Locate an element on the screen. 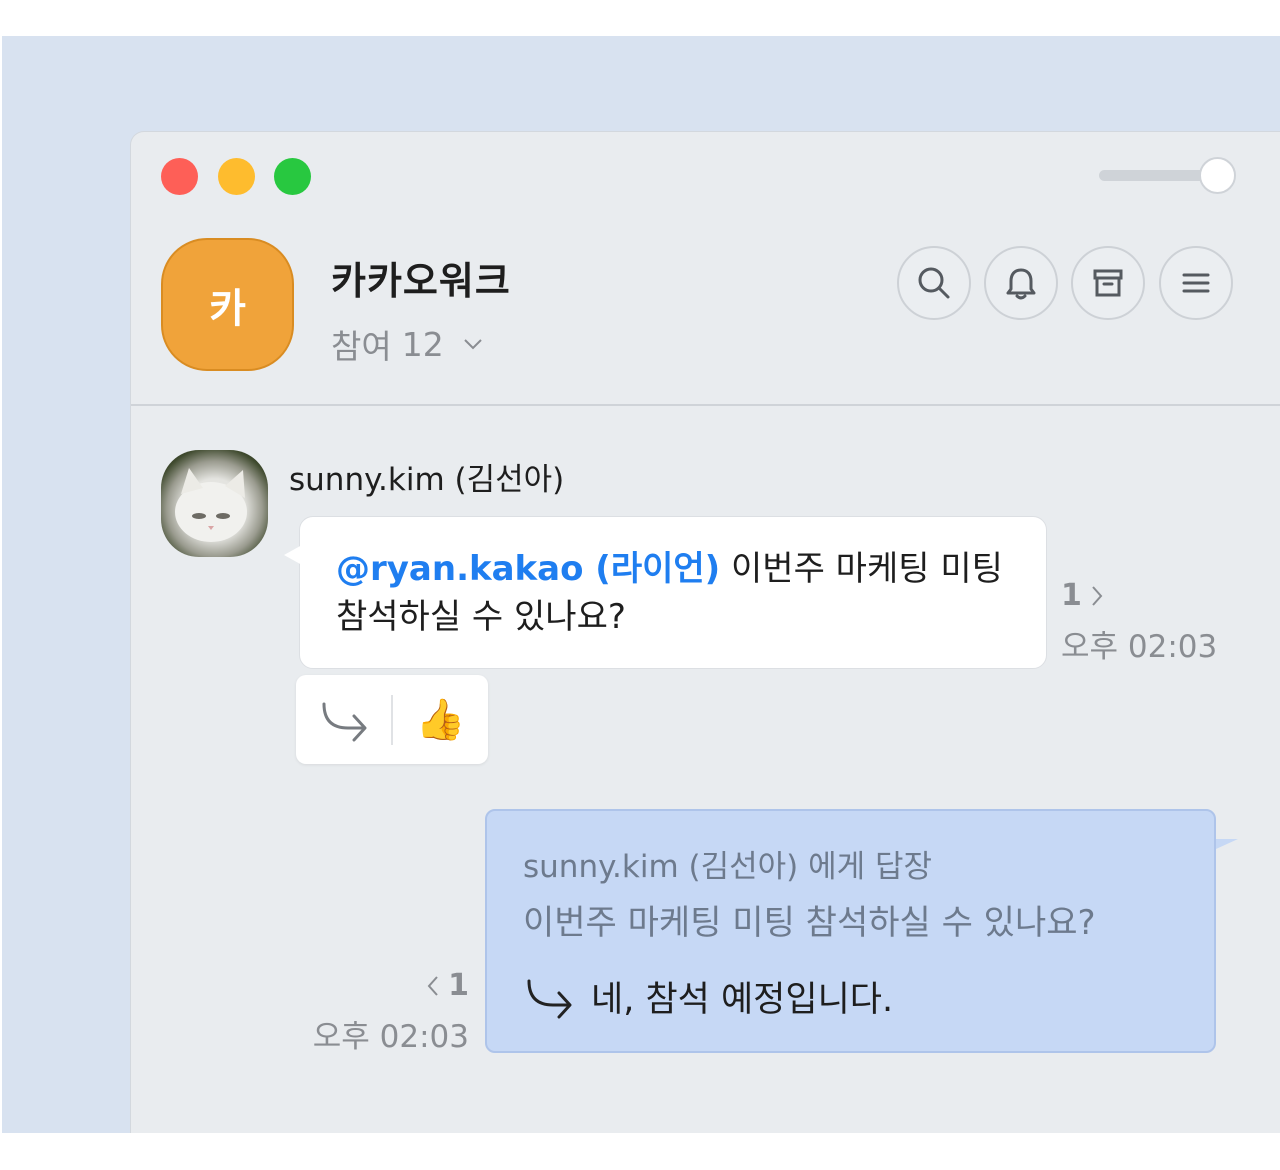  opacity-slider-track is located at coordinates (1154, 175).